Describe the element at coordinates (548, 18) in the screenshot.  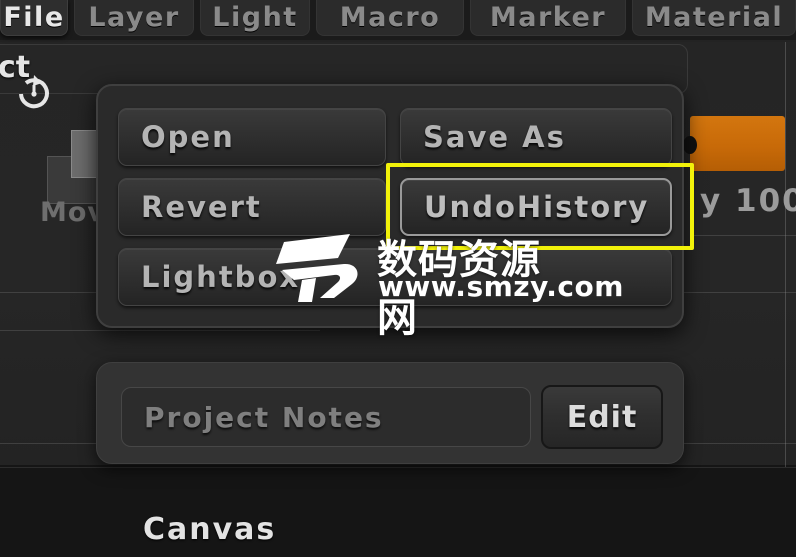
I see `tab-marker: Marker` at that location.